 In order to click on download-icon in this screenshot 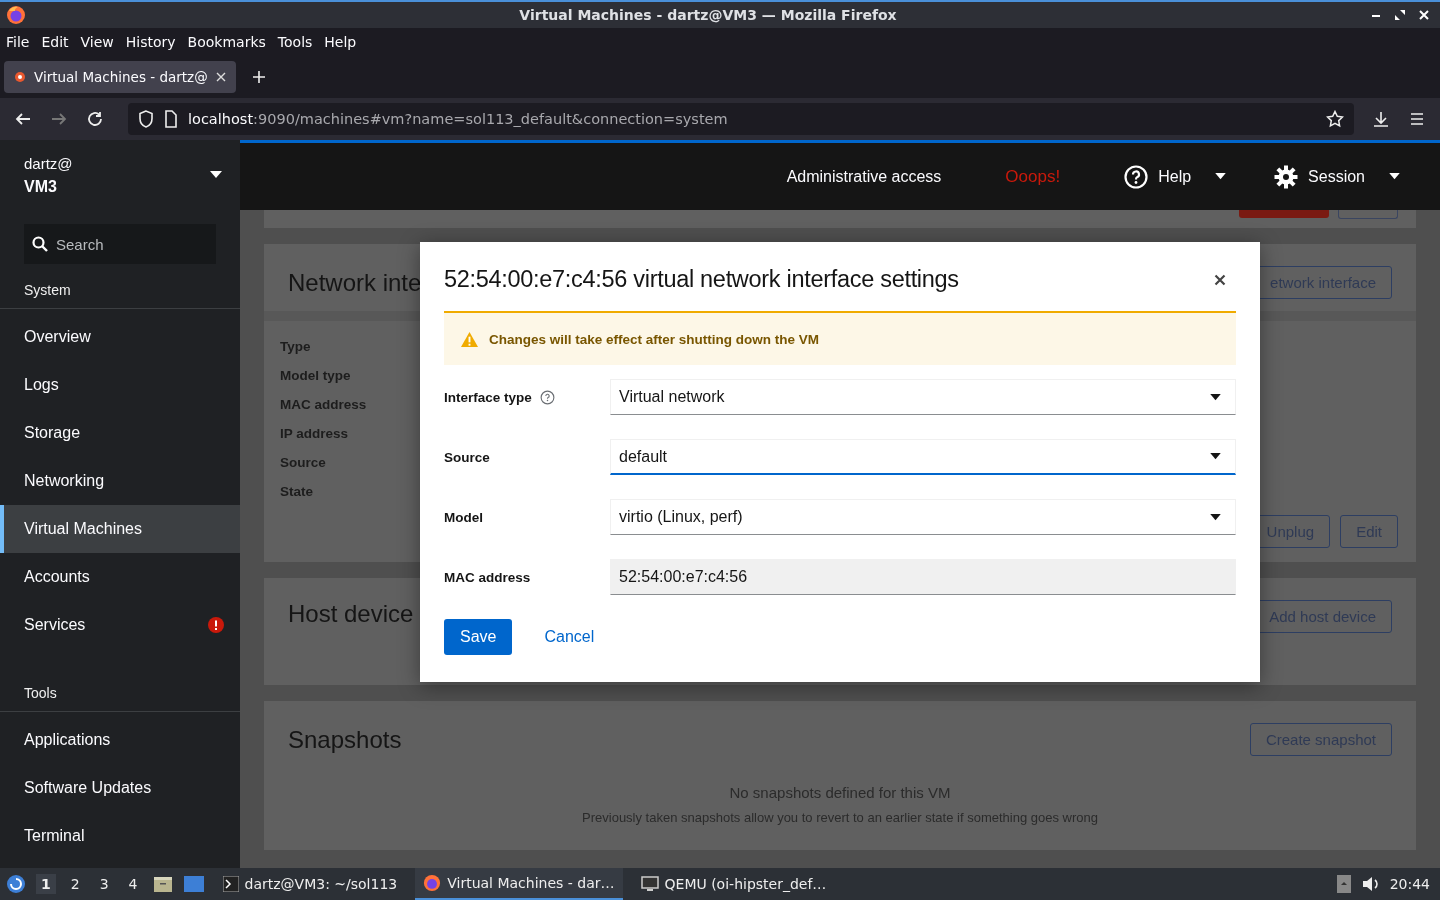, I will do `click(1381, 119)`.